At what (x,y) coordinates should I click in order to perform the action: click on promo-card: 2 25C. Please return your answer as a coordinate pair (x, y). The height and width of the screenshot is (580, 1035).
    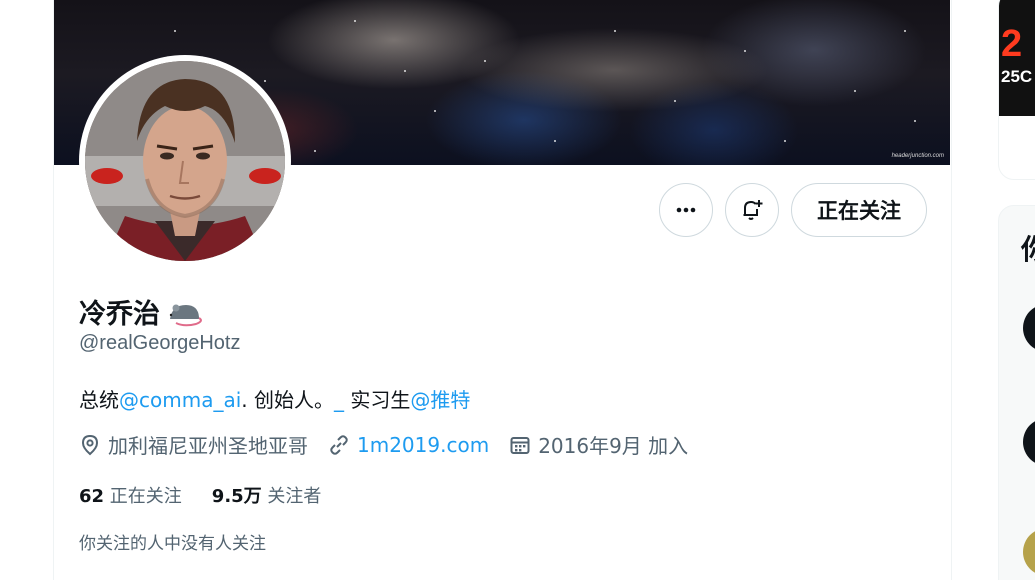
    Looking at the image, I should click on (1016, 90).